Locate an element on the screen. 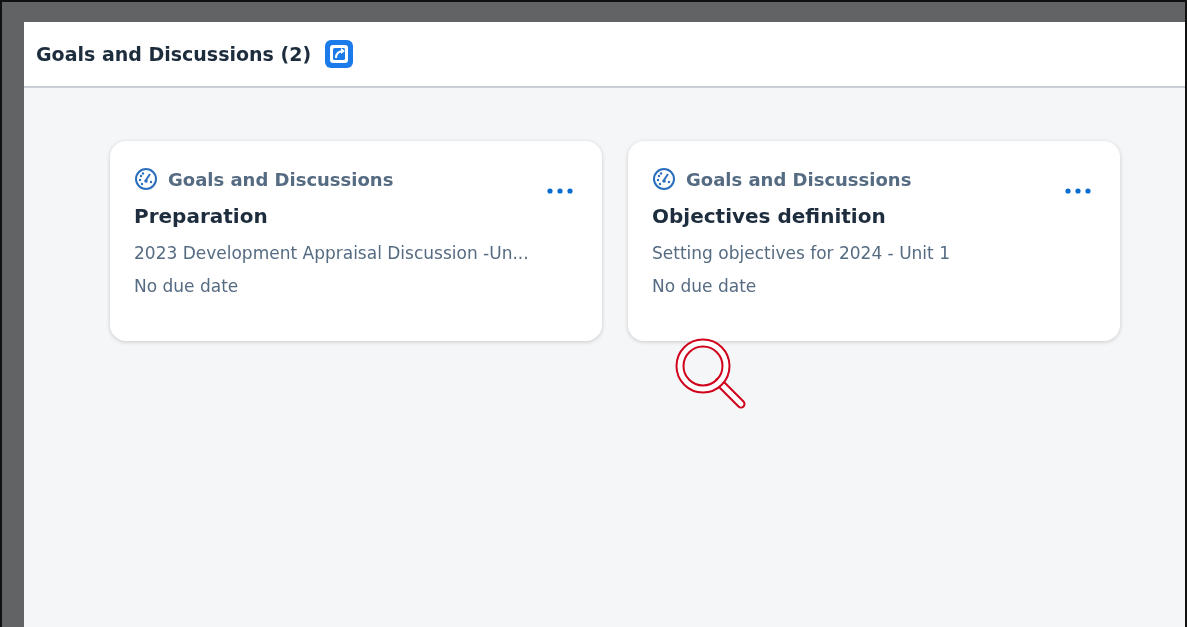 The height and width of the screenshot is (627, 1187). card-title: Preparation is located at coordinates (356, 216).